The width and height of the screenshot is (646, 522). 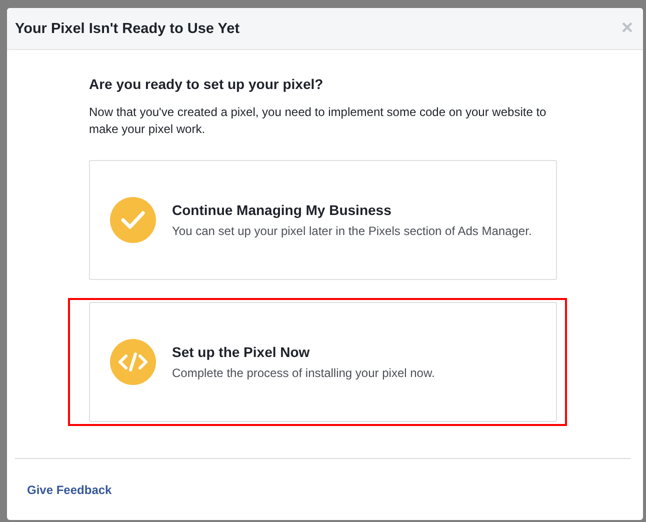 What do you see at coordinates (133, 362) in the screenshot?
I see `code-icon` at bounding box center [133, 362].